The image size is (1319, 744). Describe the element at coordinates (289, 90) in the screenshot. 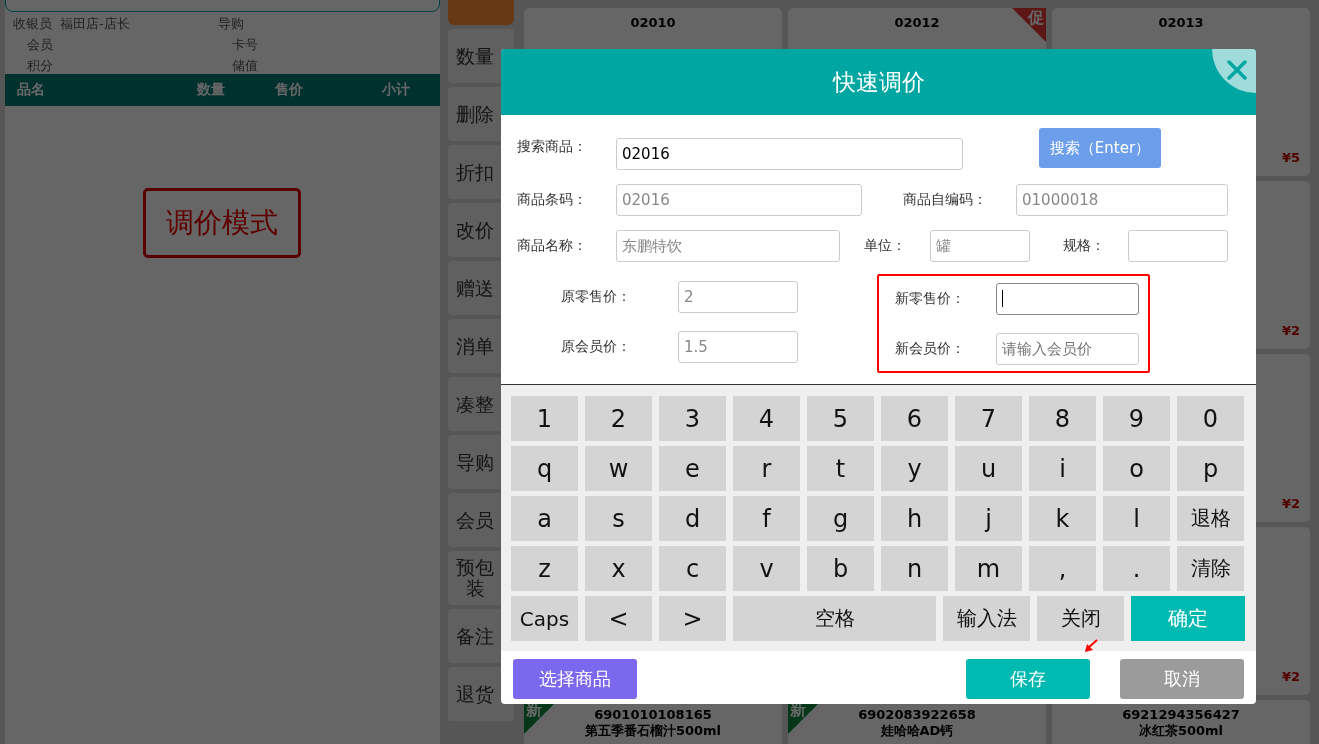

I see `column-header: 售价` at that location.